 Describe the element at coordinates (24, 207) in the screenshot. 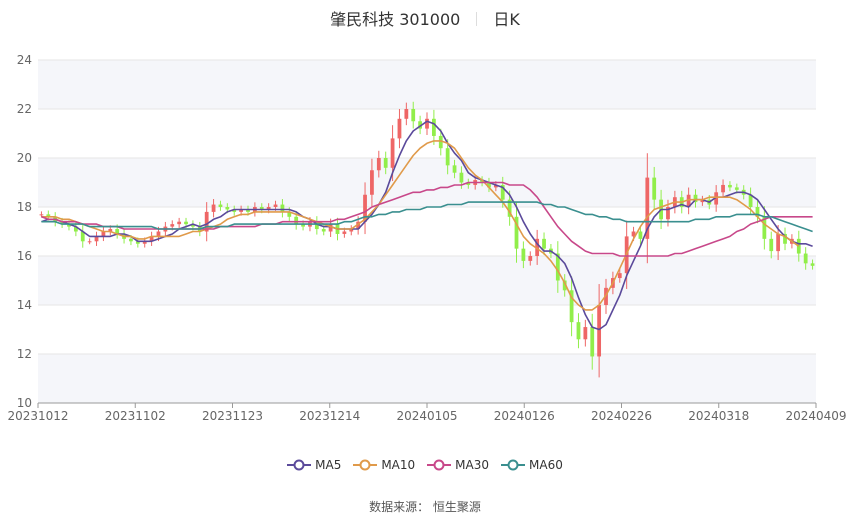

I see `y-tick-label: 18` at that location.